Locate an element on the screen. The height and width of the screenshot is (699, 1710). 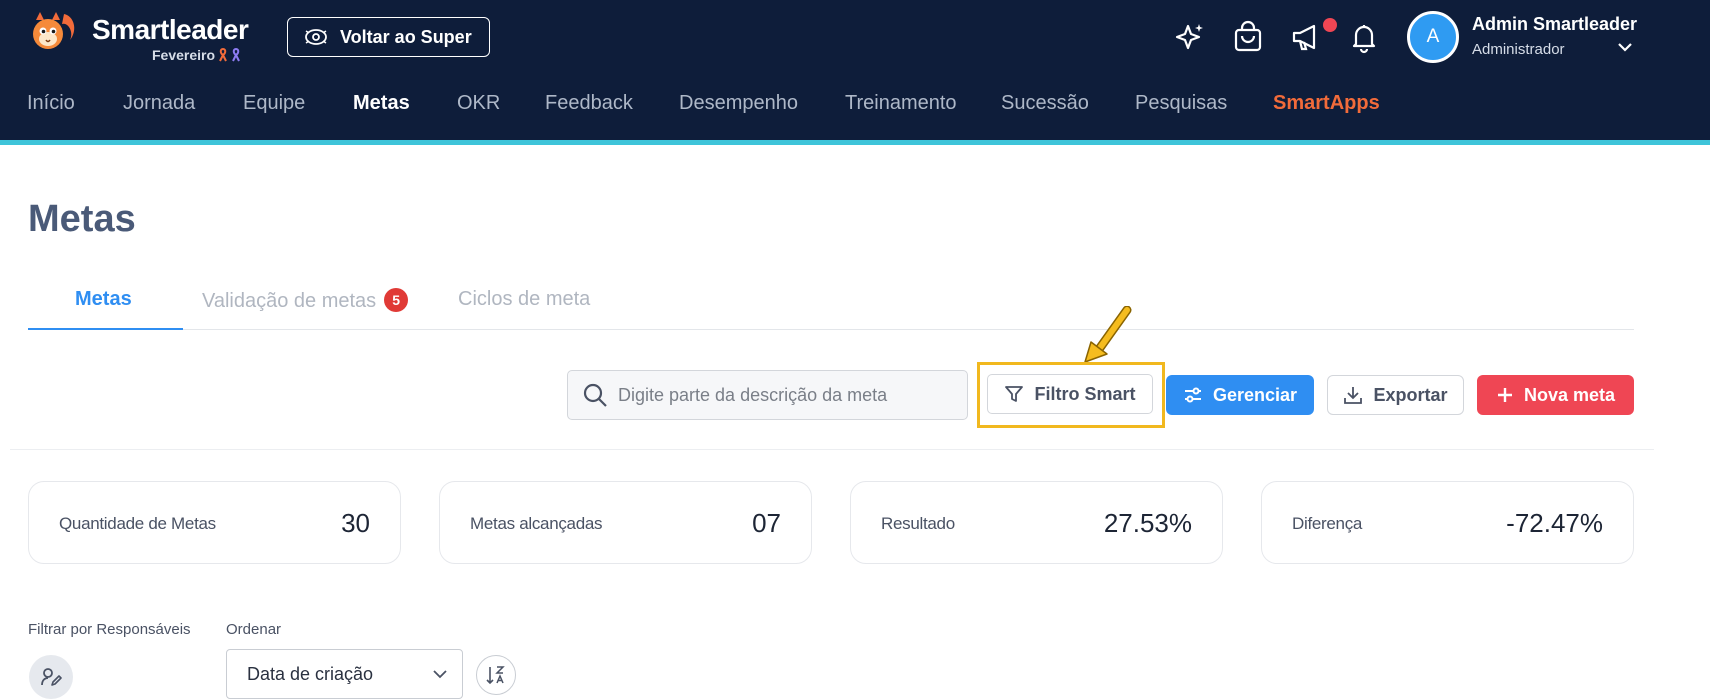
bell-icon is located at coordinates (1364, 37).